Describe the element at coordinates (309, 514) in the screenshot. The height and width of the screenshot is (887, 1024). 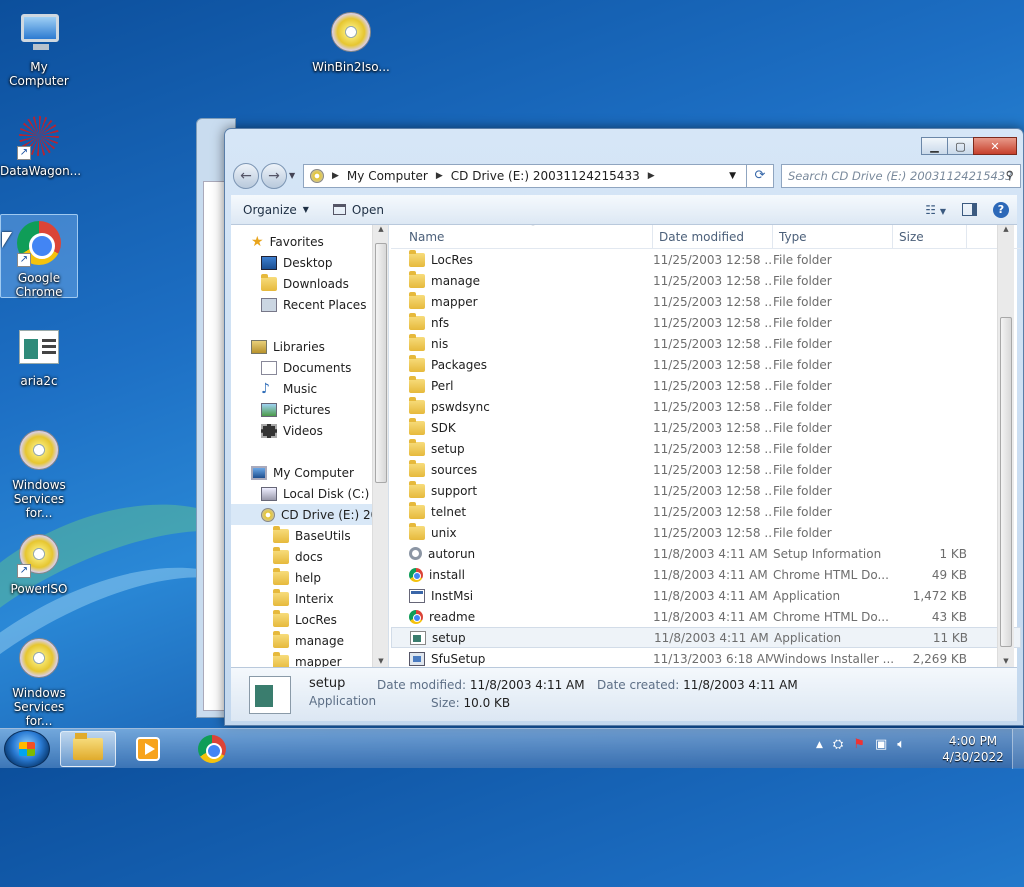
I see `nav-item-cd-drive: CD Drive (E:) 2003` at that location.